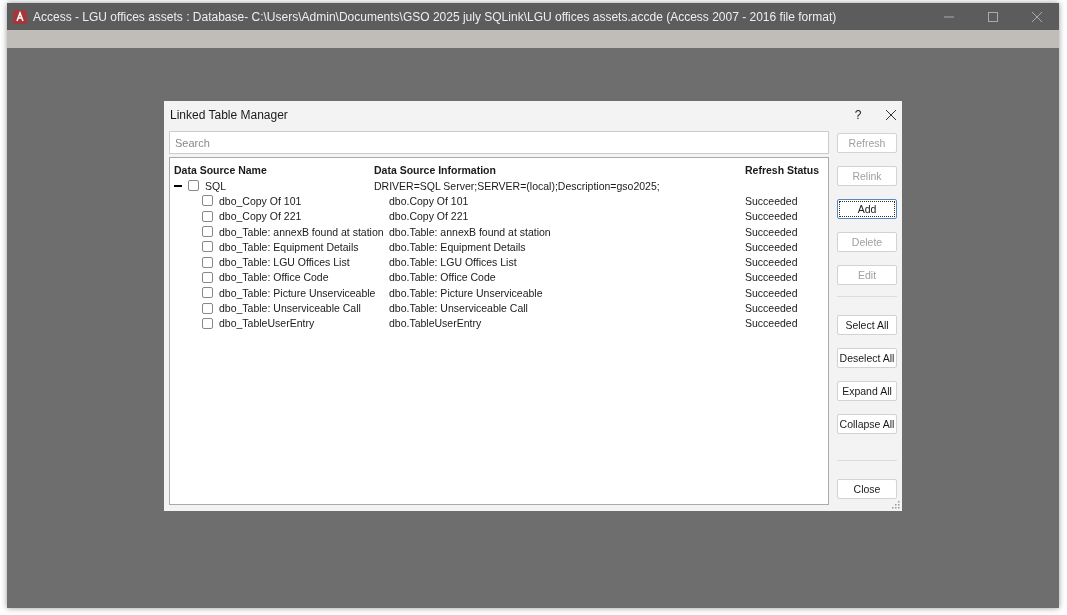 Image resolution: width=1067 pixels, height=615 pixels. I want to click on table-name: dbo_Table: Equipment Details, so click(289, 246).